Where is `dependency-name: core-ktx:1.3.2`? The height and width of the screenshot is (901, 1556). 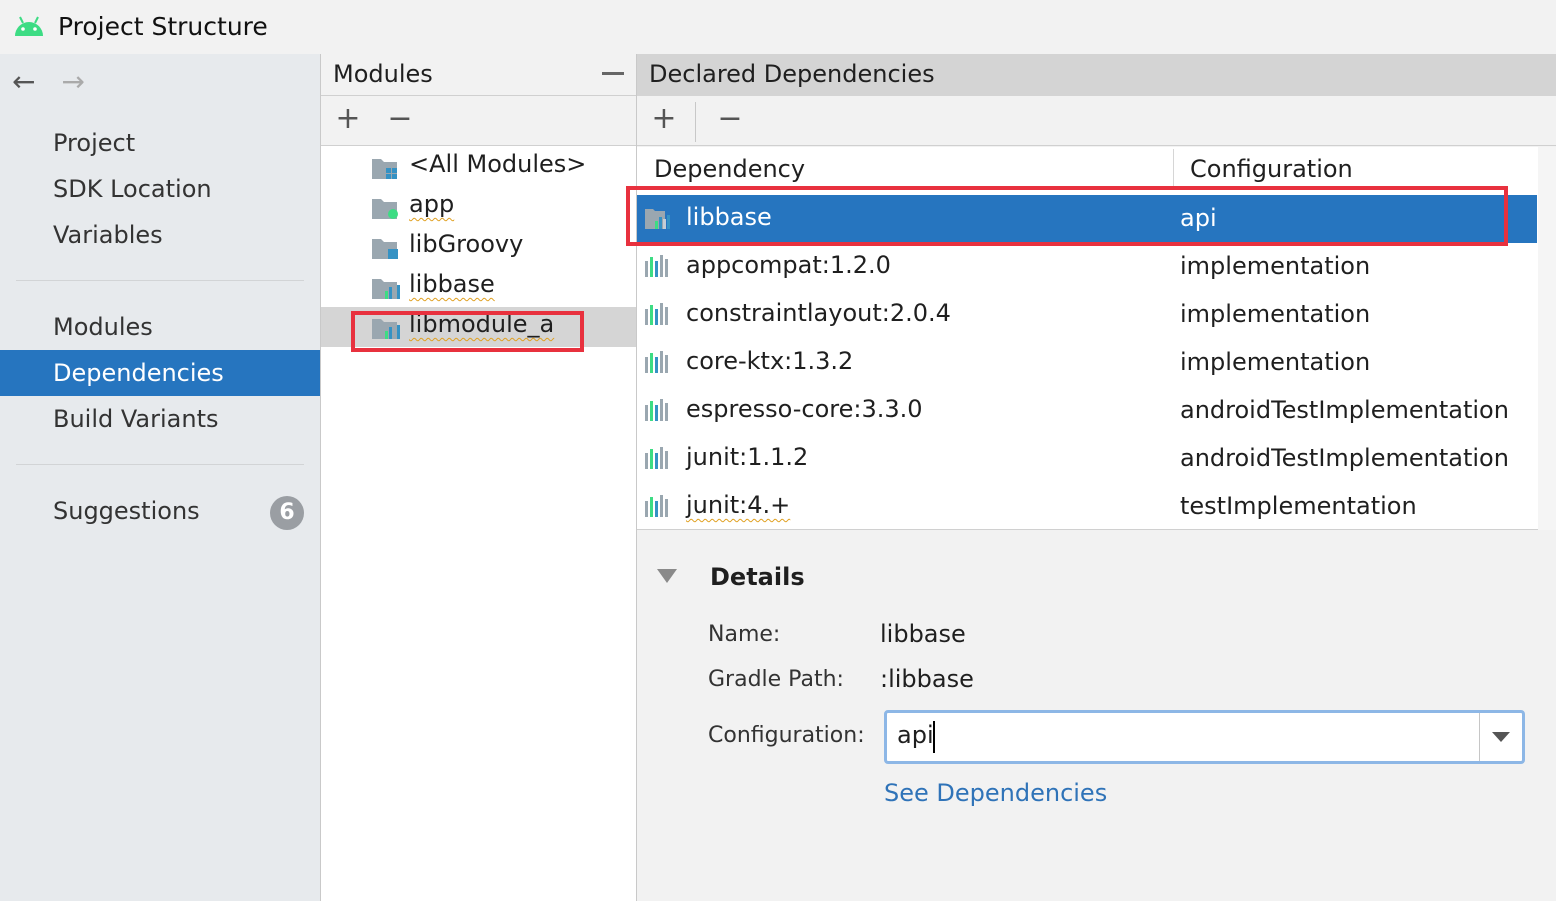
dependency-name: core-ktx:1.3.2 is located at coordinates (770, 361).